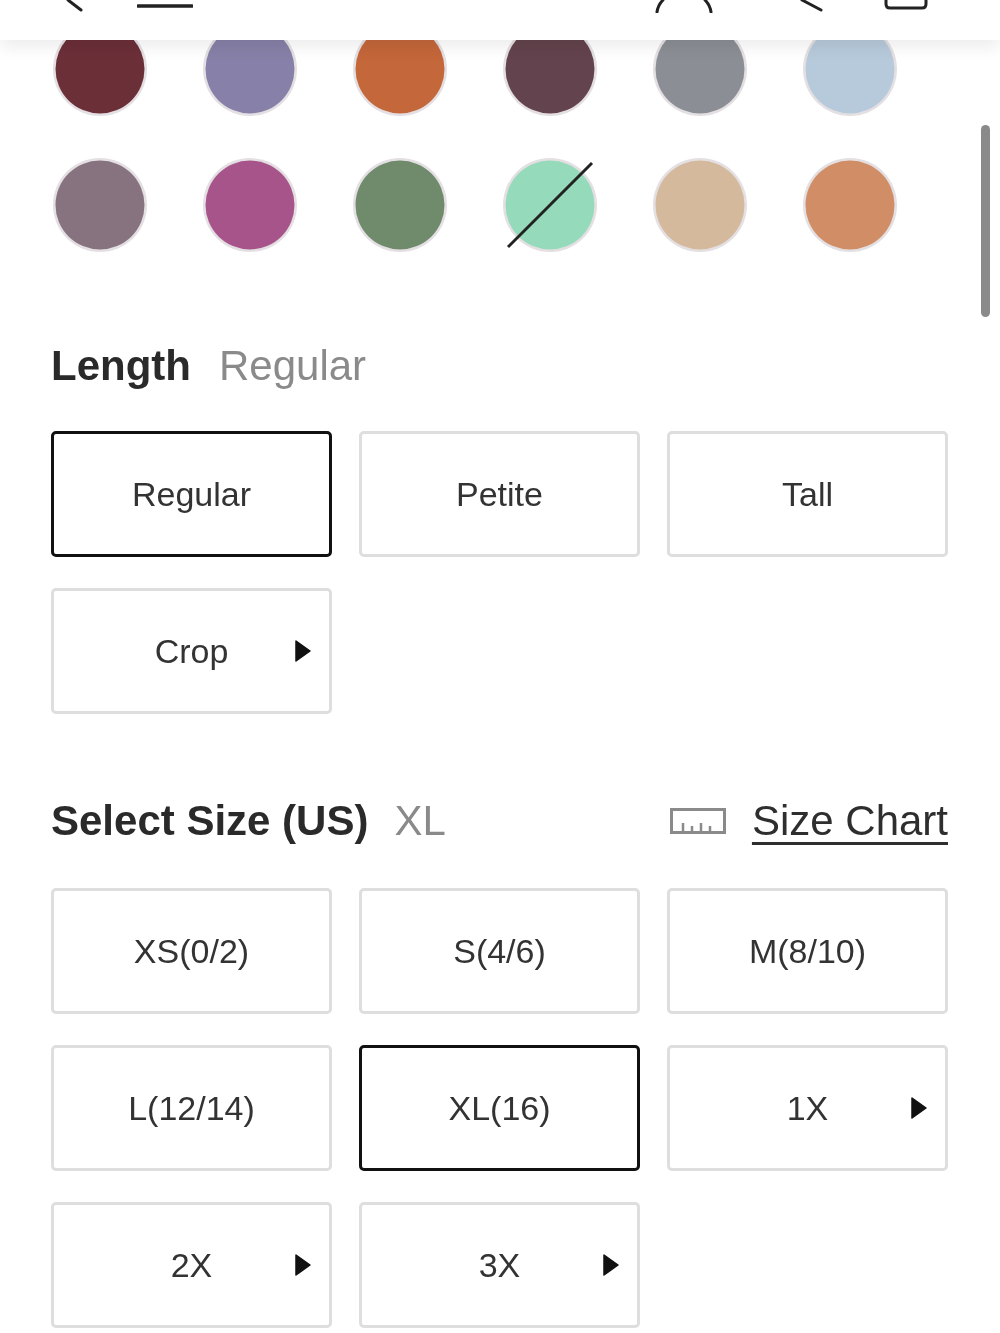 This screenshot has width=1000, height=1333. Describe the element at coordinates (807, 494) in the screenshot. I see `option-button: Tall` at that location.